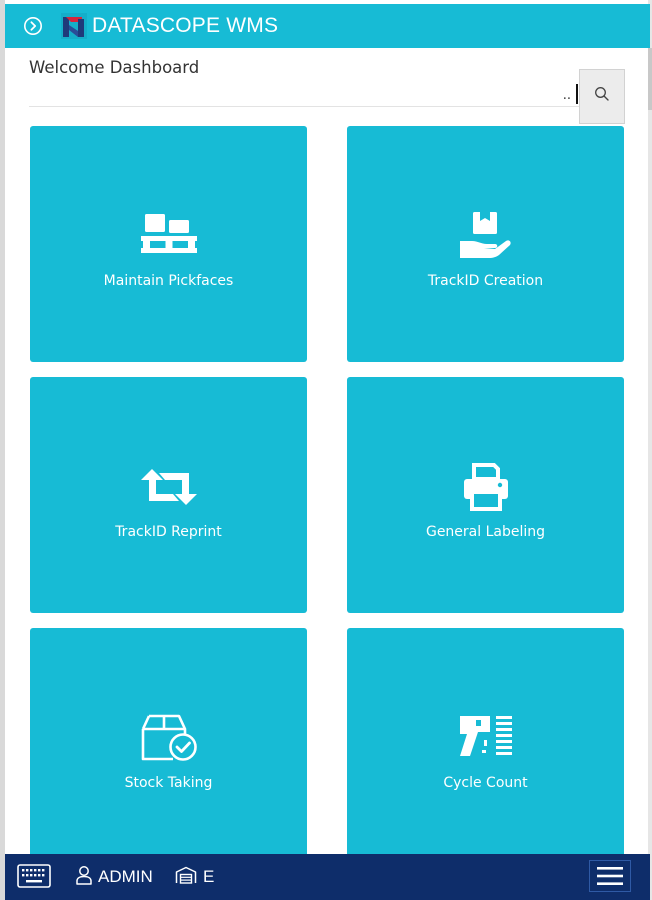 The image size is (652, 900). I want to click on search-button, so click(602, 96).